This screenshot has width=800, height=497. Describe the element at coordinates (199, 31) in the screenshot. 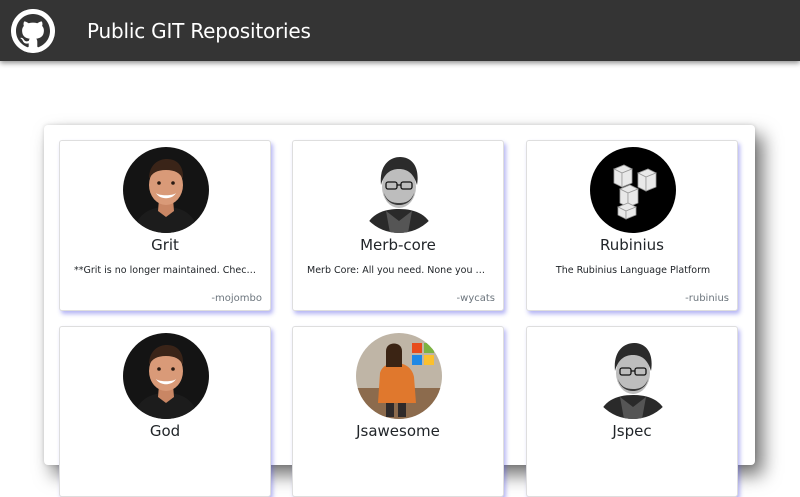

I see `app-title: Public GIT Repositories` at that location.